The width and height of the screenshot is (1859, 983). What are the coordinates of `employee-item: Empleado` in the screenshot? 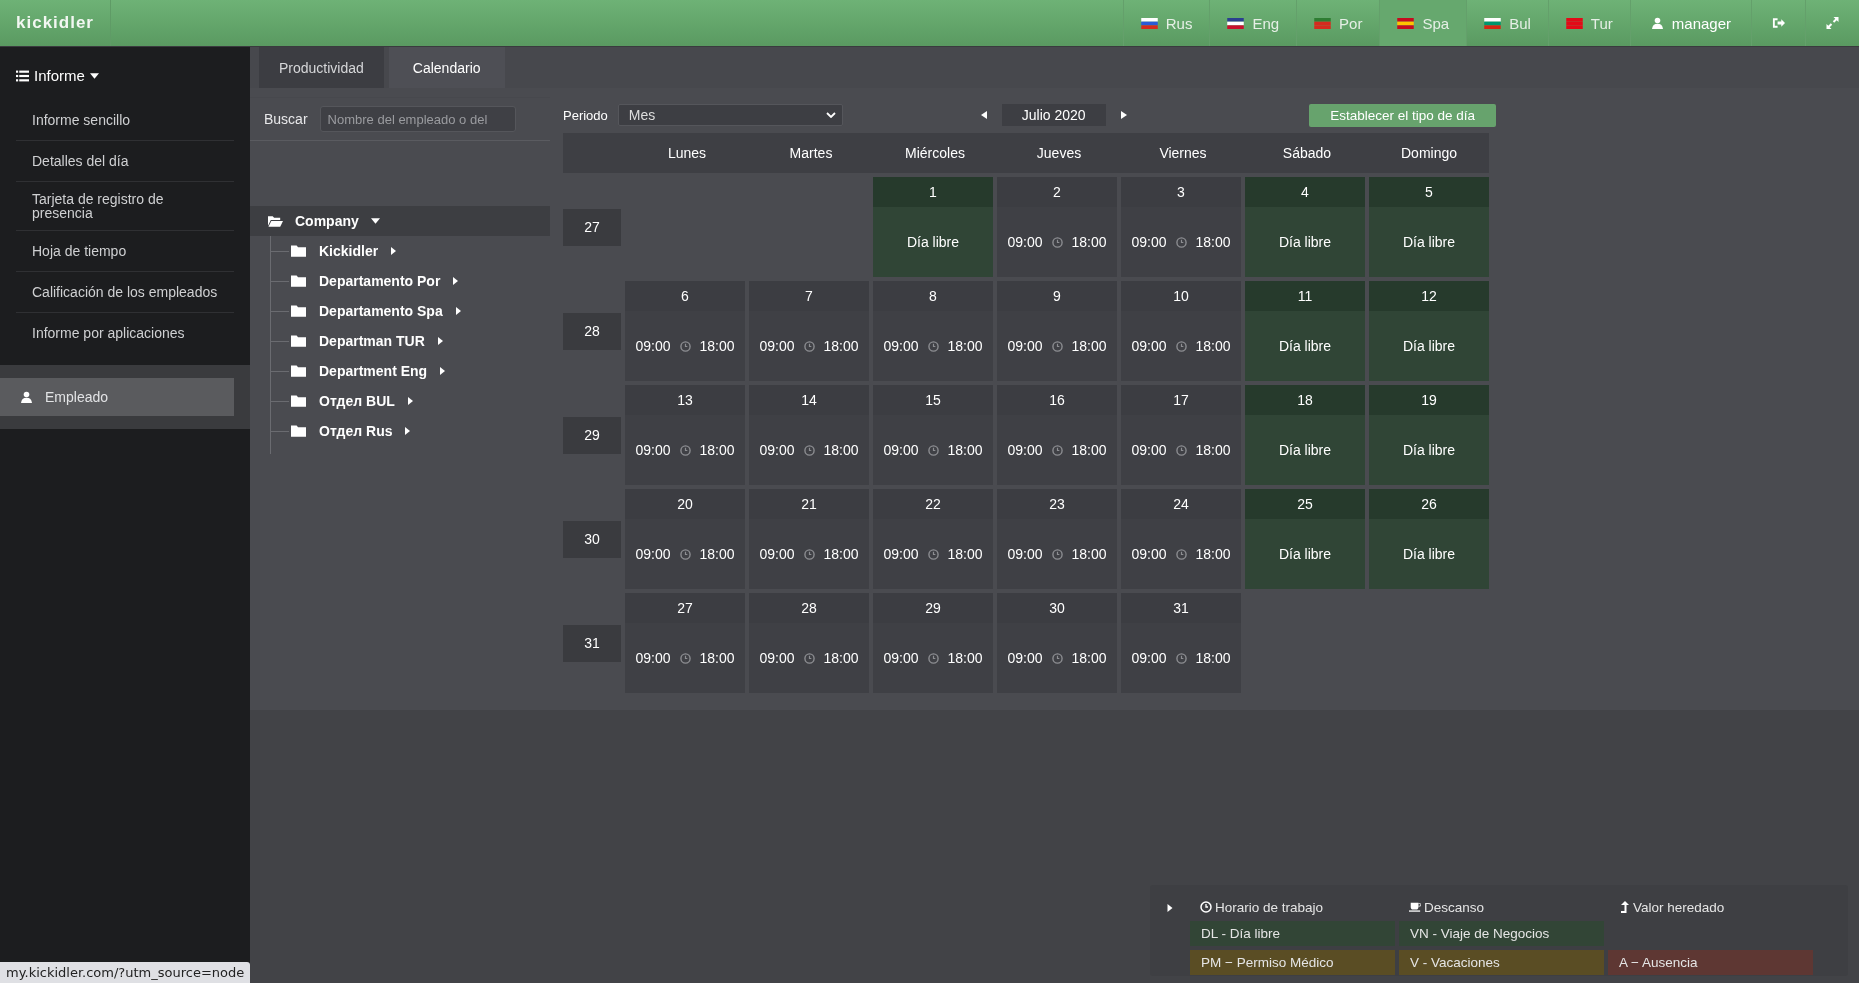 It's located at (117, 397).